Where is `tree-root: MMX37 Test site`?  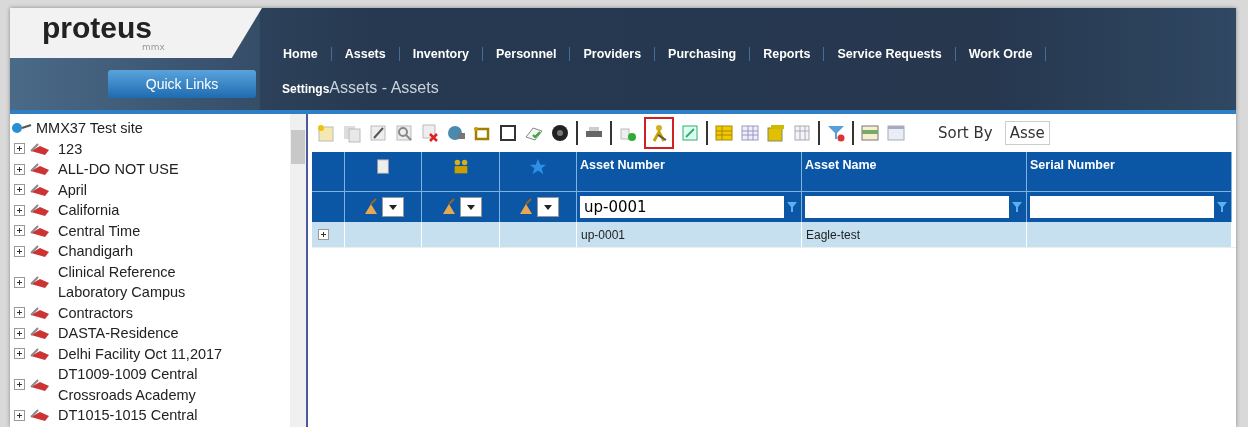 tree-root: MMX37 Test site is located at coordinates (128, 128).